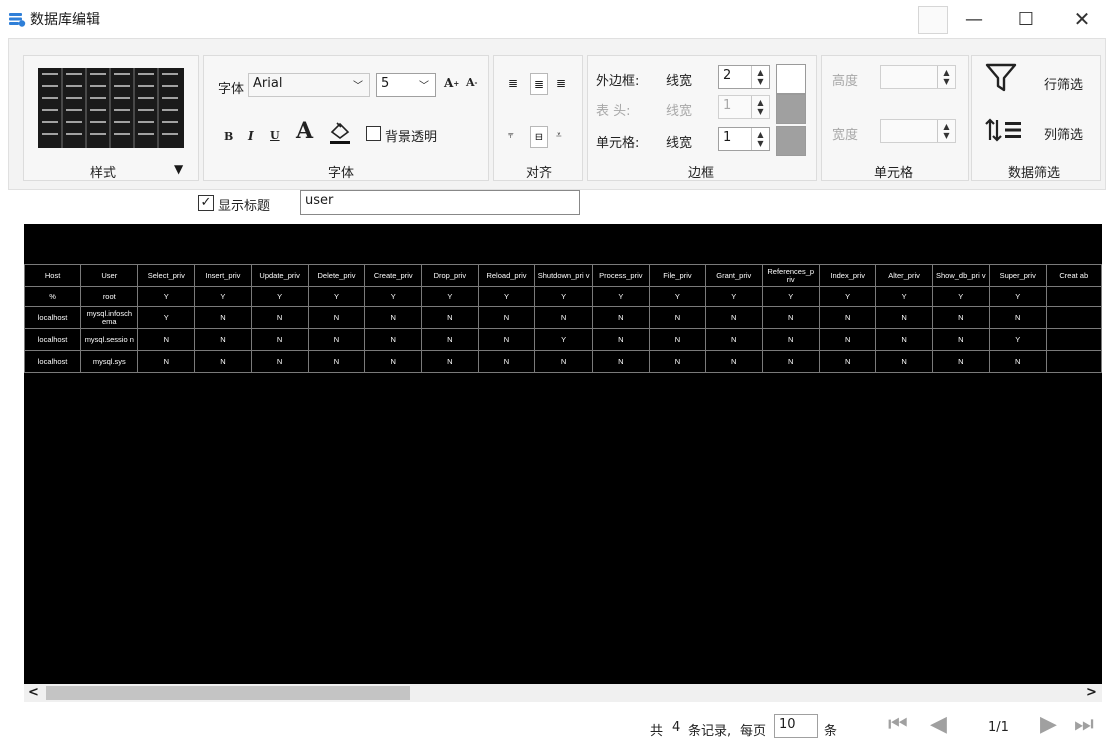 The image size is (1114, 745). What do you see at coordinates (791, 141) in the screenshot?
I see `cell-border-color-swatch` at bounding box center [791, 141].